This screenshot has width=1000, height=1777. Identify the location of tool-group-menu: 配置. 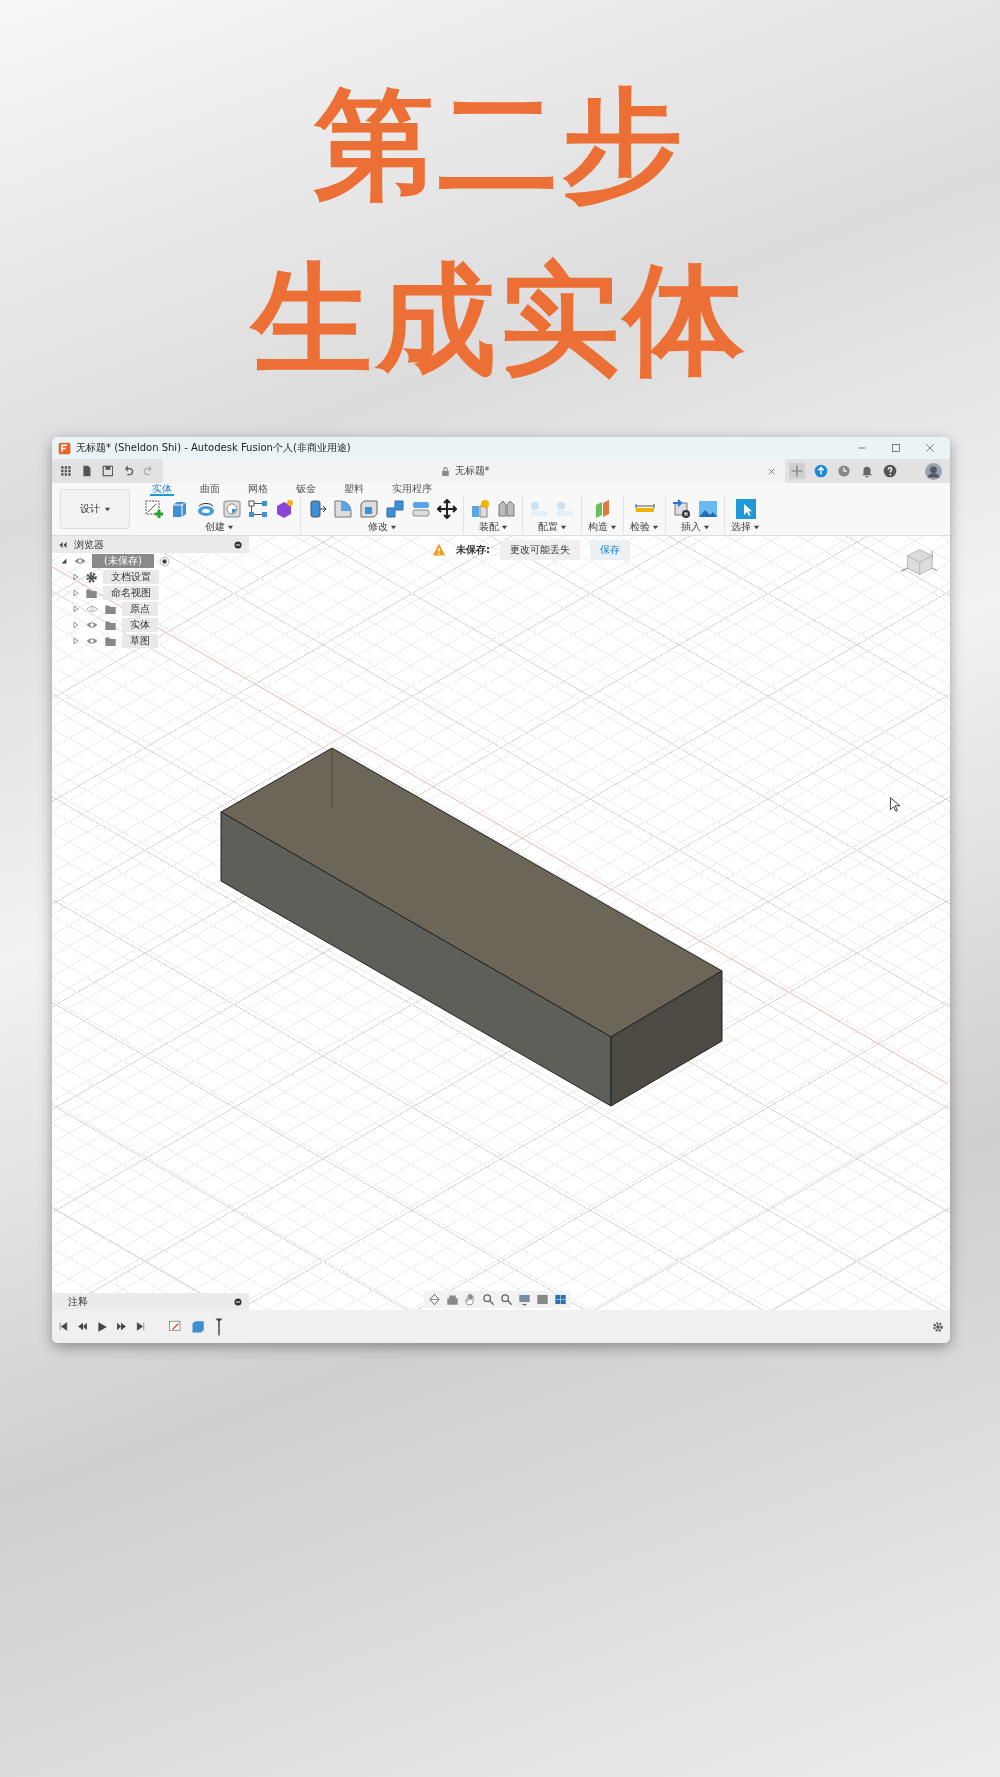
(552, 527).